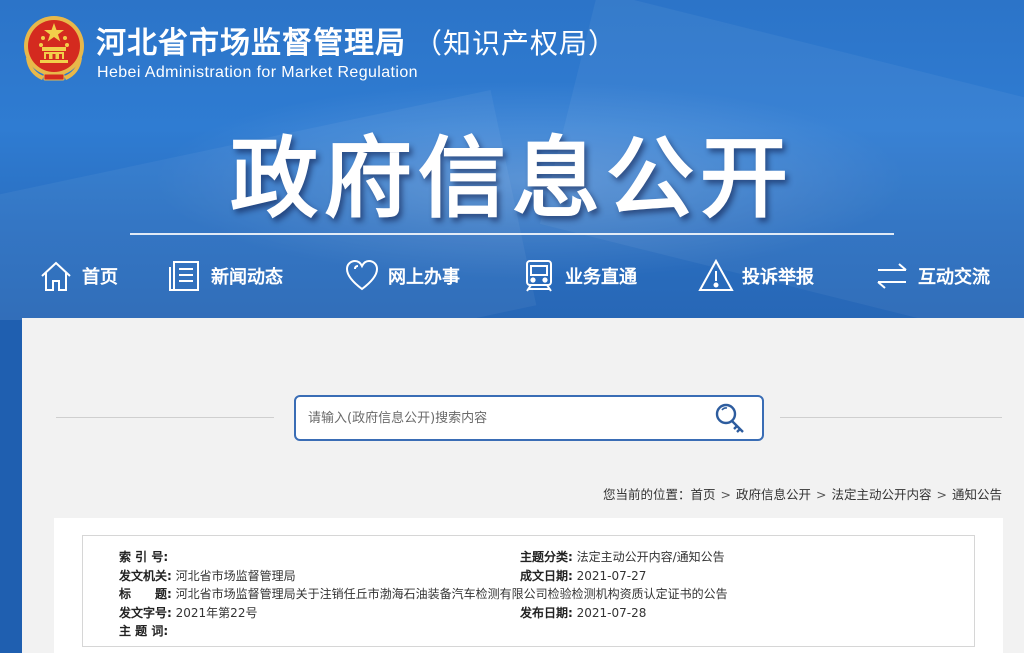 The width and height of the screenshot is (1024, 653). Describe the element at coordinates (503, 418) in the screenshot. I see `search-input` at that location.